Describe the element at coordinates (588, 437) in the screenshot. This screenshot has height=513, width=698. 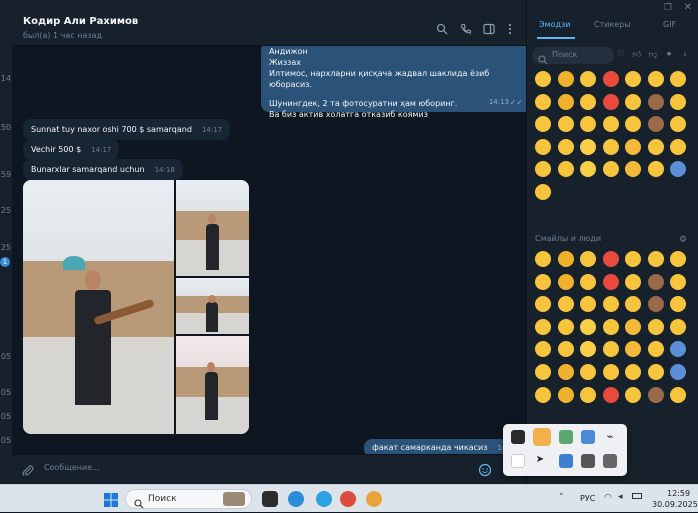
I see `google-drive-icon` at that location.